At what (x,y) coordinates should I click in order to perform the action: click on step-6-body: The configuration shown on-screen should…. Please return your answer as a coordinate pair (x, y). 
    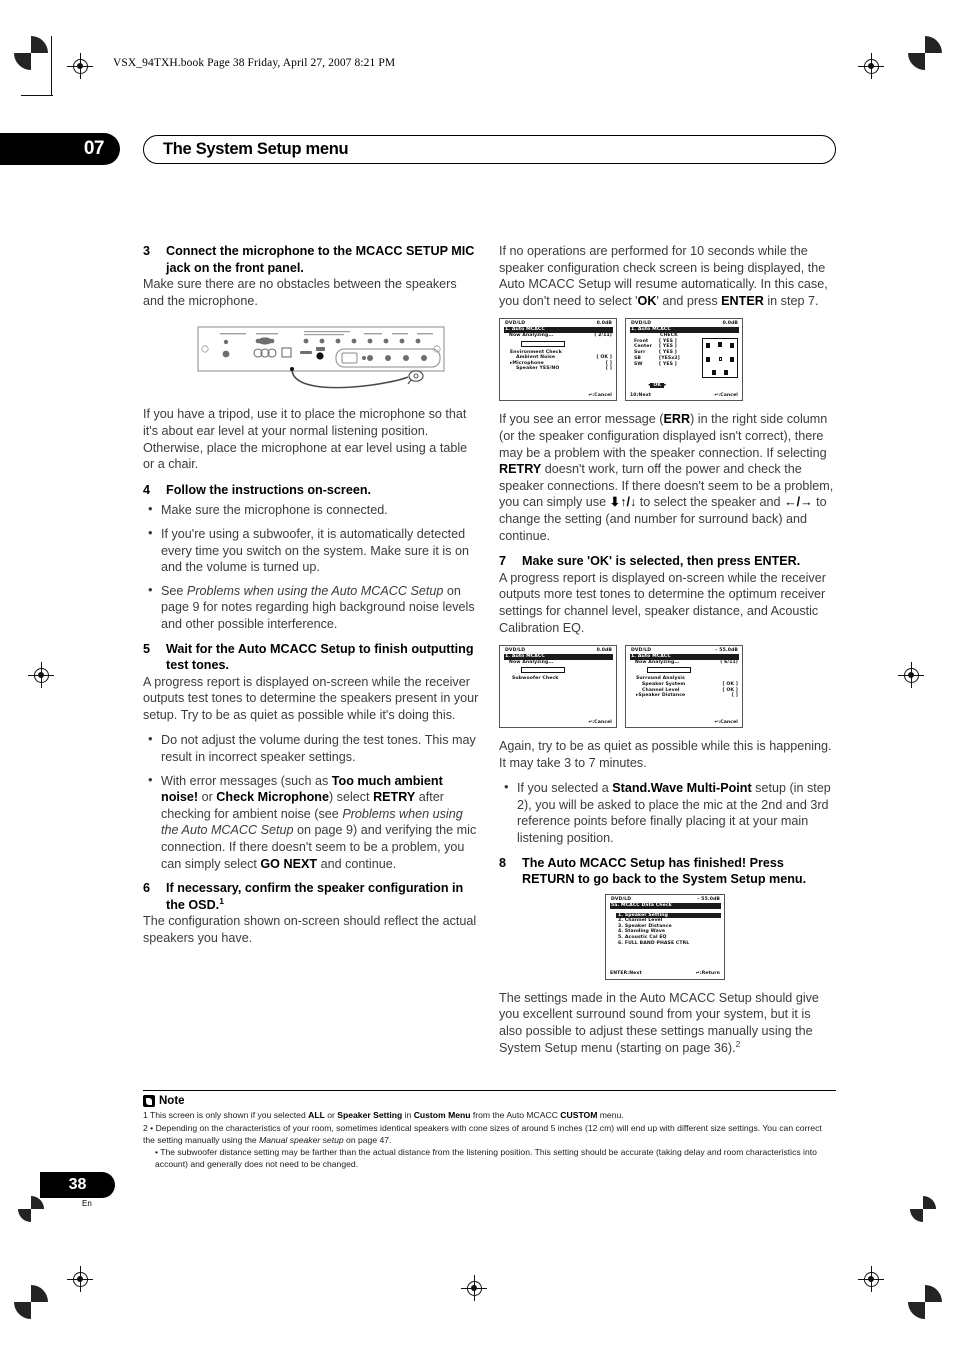
    Looking at the image, I should click on (310, 929).